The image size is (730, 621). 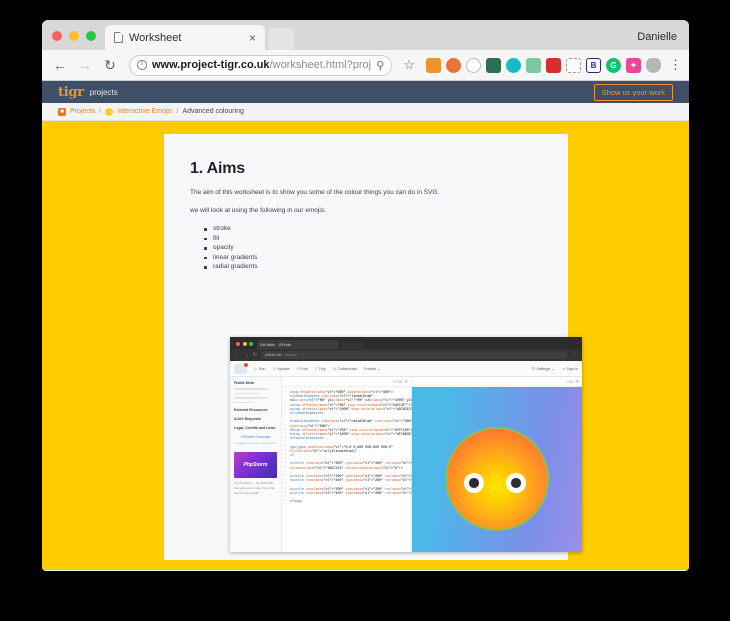 I want to click on notes-extension-icon, so click(x=533, y=65).